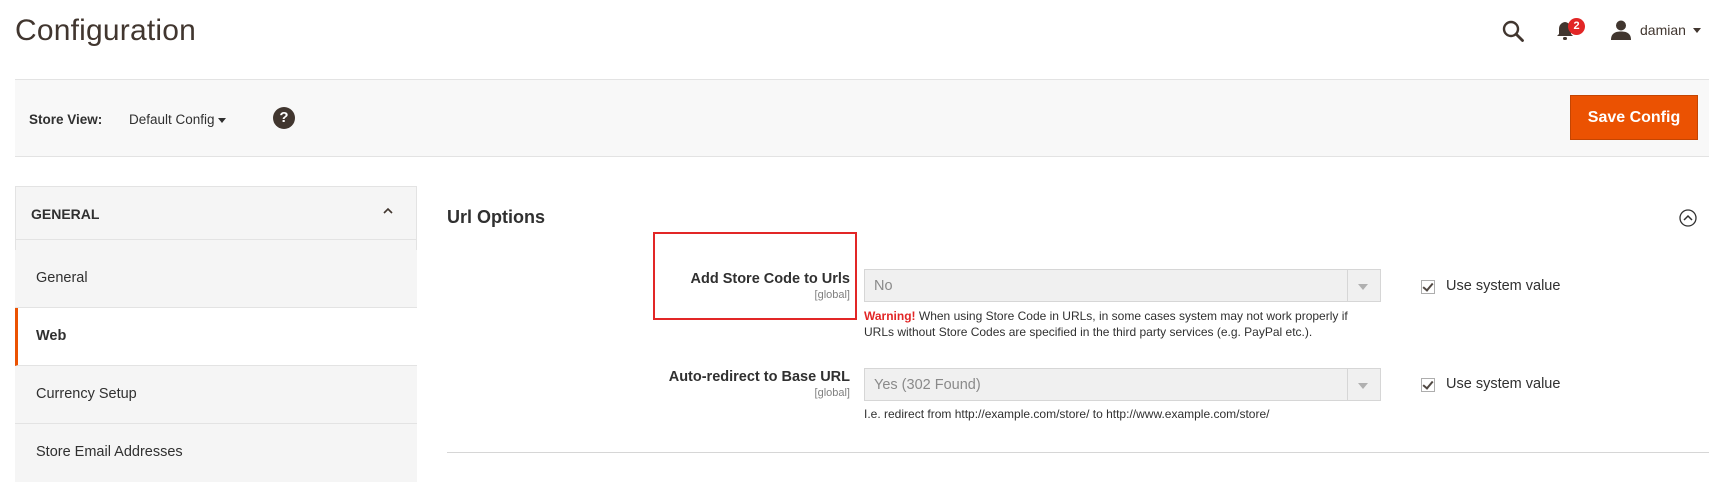 The height and width of the screenshot is (482, 1709). What do you see at coordinates (1122, 384) in the screenshot?
I see `auto-redirect-select: Yes (302 Found)` at bounding box center [1122, 384].